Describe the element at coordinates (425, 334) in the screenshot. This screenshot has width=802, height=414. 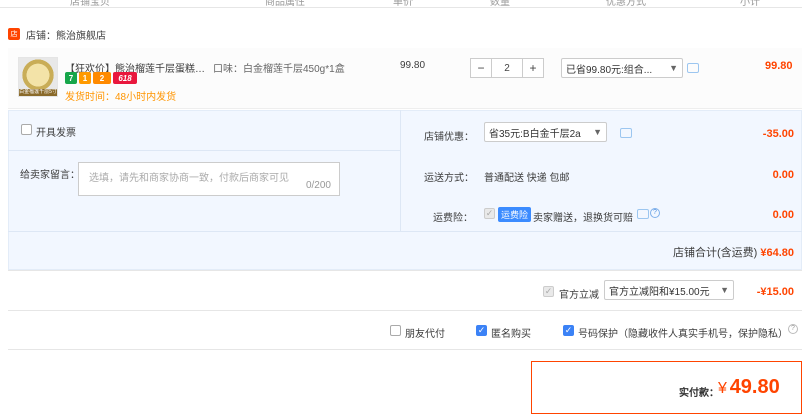
I see `friend-pay-label: 朋友代付` at that location.